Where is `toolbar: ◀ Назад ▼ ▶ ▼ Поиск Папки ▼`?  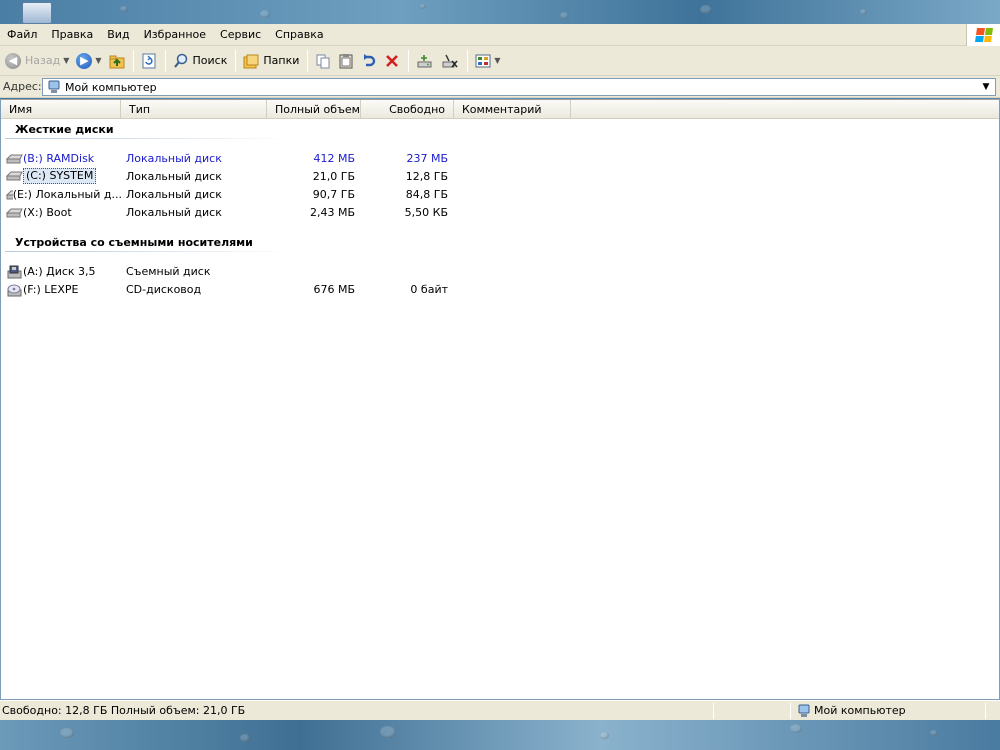 toolbar: ◀ Назад ▼ ▶ ▼ Поиск Папки ▼ is located at coordinates (500, 61).